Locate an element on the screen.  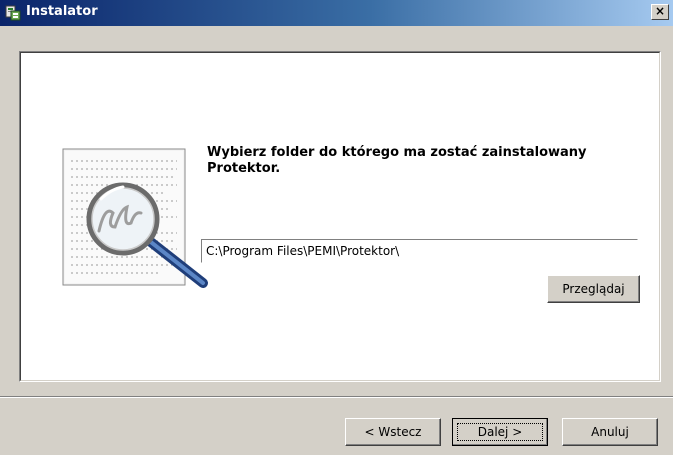
browse-button-label: Przeglądaj is located at coordinates (593, 289).